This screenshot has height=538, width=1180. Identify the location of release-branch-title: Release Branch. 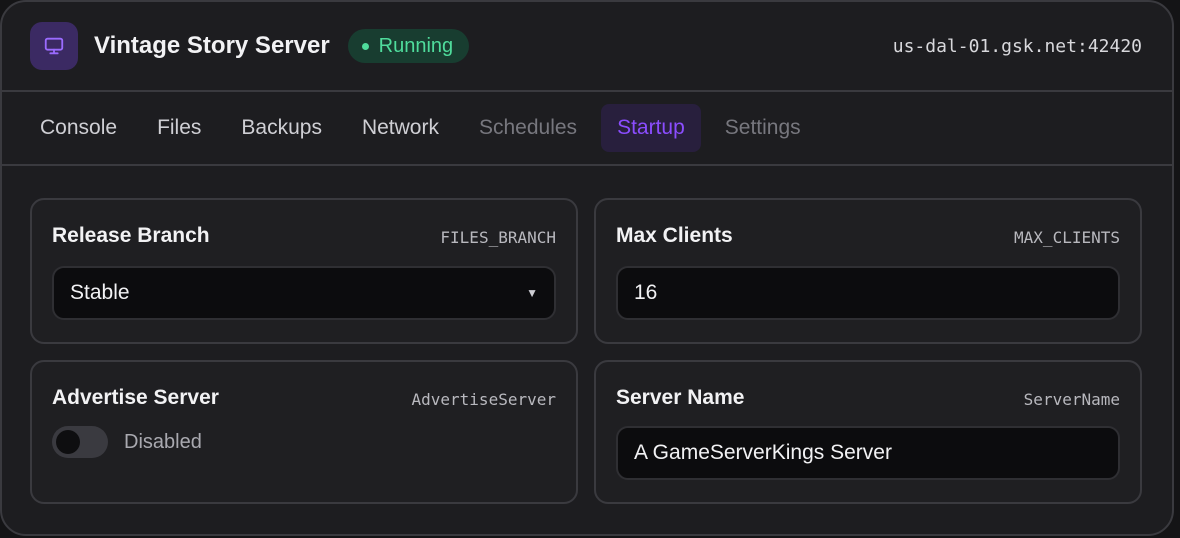
(131, 235).